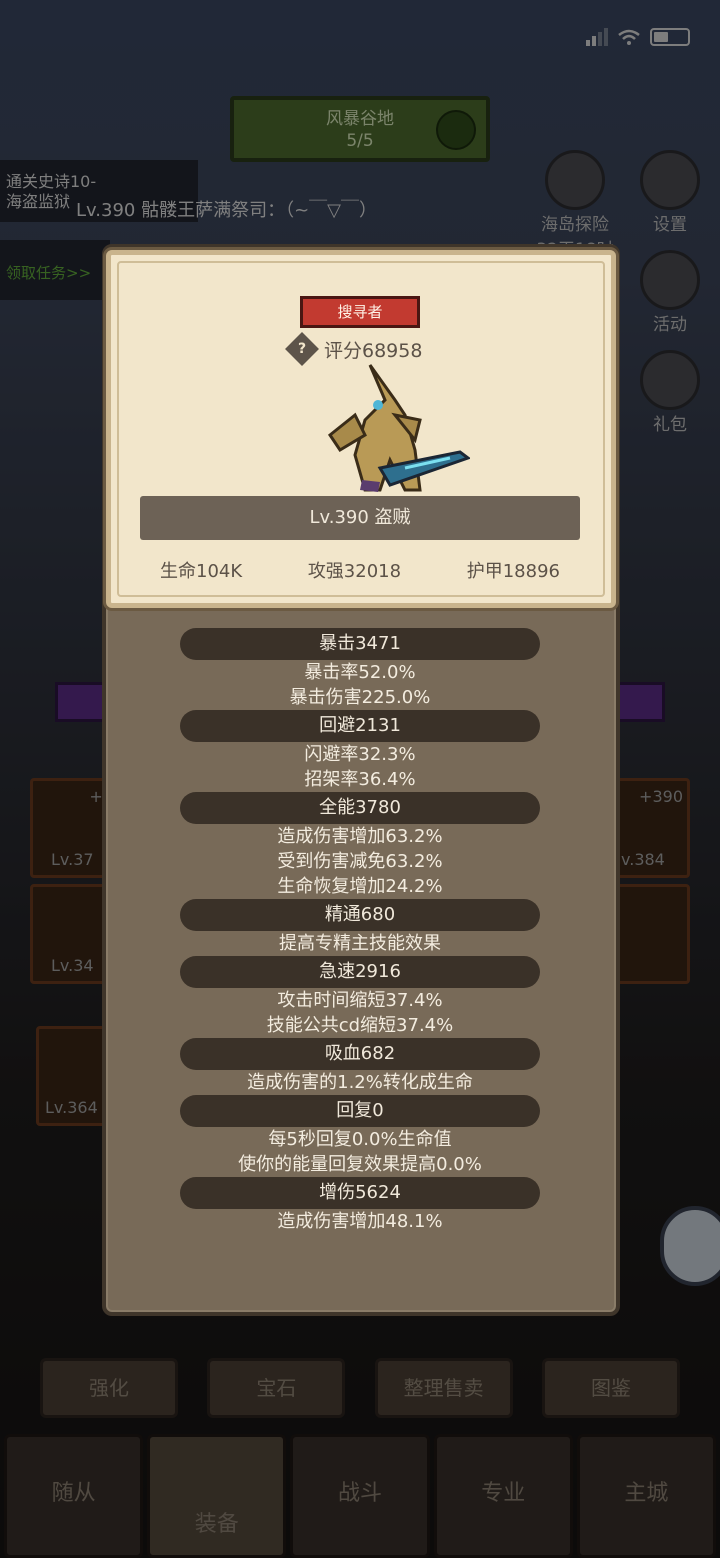 Image resolution: width=720 pixels, height=1558 pixels. I want to click on attr-avoid-header: 回避2131, so click(360, 726).